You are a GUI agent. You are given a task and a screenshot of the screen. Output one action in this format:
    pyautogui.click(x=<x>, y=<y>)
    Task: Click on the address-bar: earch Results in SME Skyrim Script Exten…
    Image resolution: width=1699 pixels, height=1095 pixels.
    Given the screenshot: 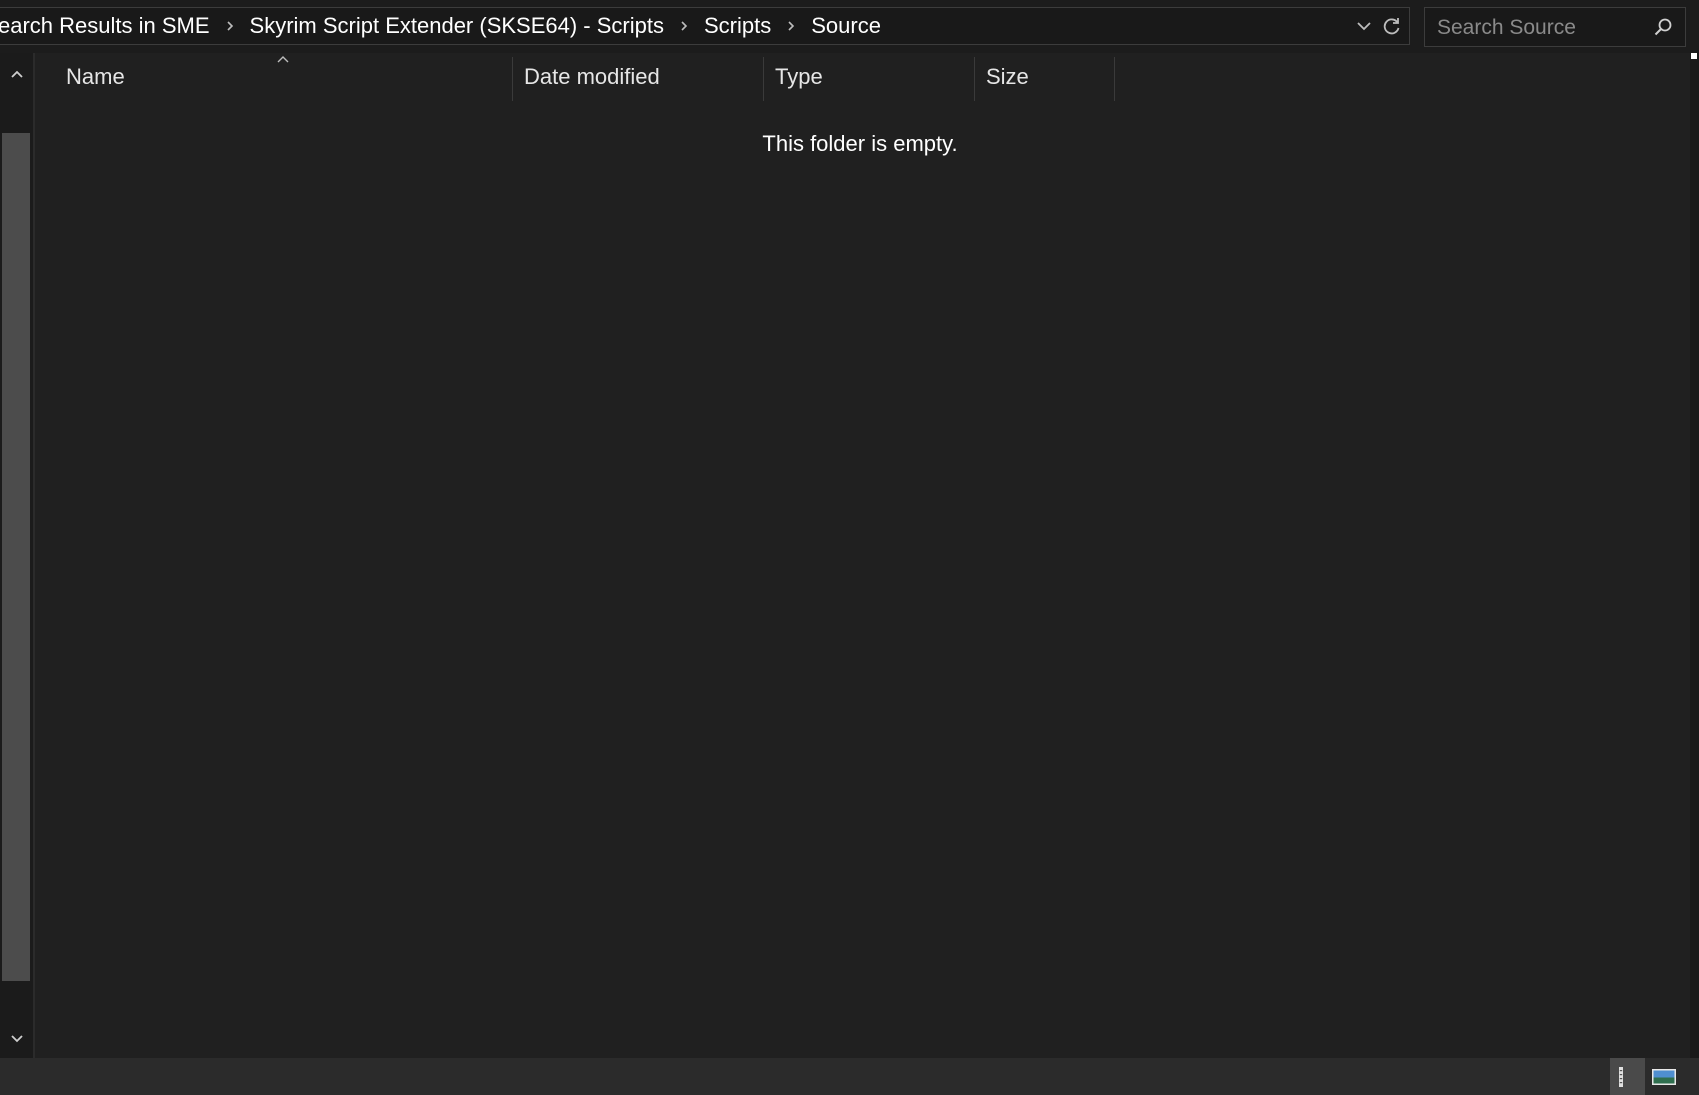 What is the action you would take?
    pyautogui.click(x=705, y=26)
    